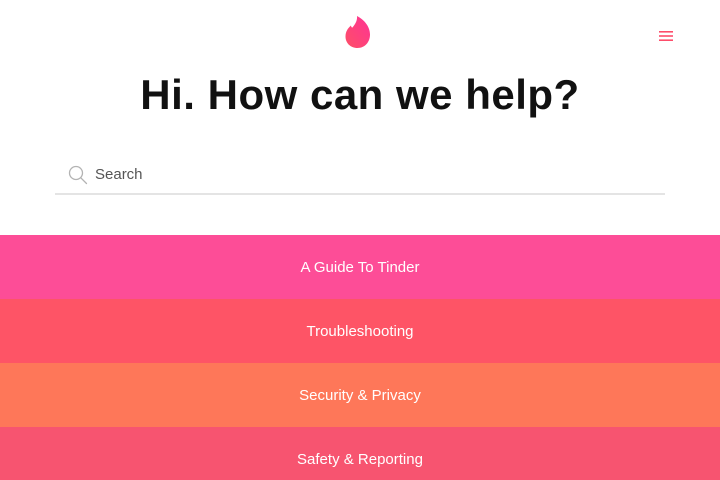 The width and height of the screenshot is (720, 480). I want to click on hamburger-menu-icon, so click(666, 36).